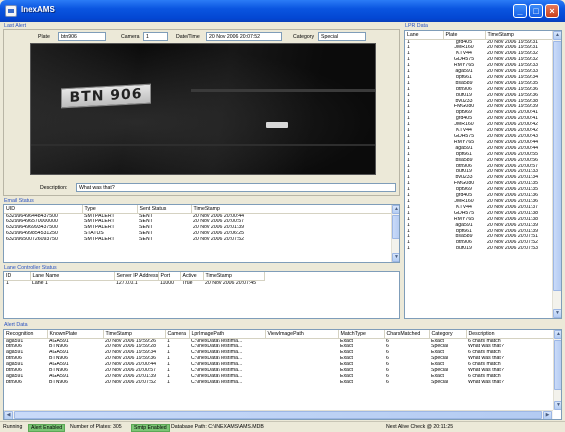 The width and height of the screenshot is (565, 432). What do you see at coordinates (217, 427) in the screenshot?
I see `status-database-path: Database Path: C:\INEXAMS\AMS.MDB` at bounding box center [217, 427].